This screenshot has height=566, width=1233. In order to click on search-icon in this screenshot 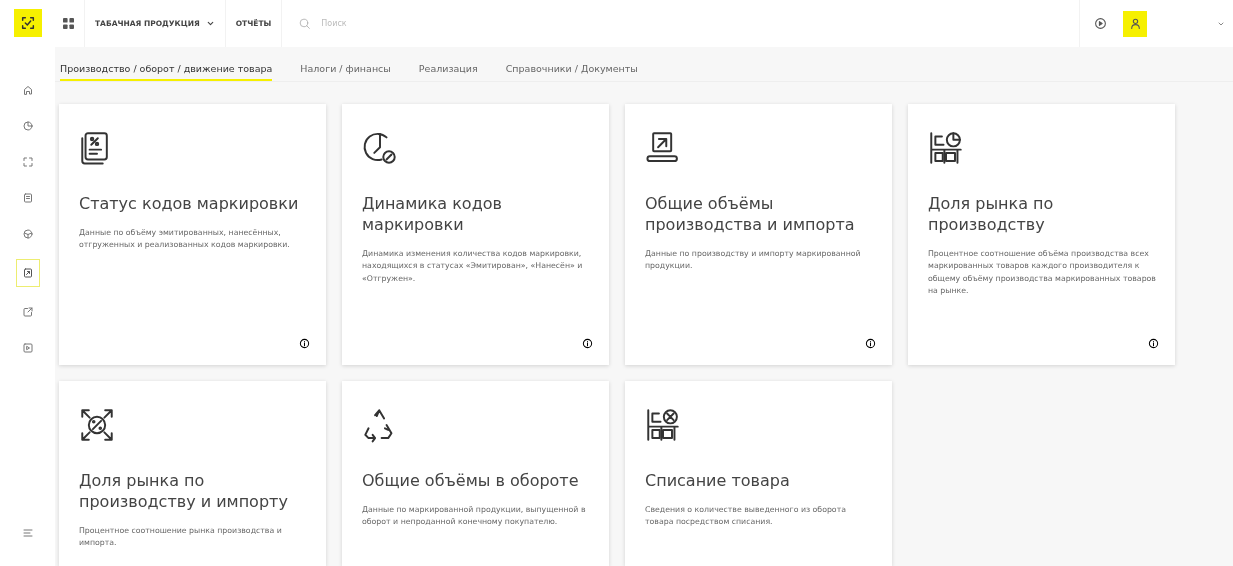, I will do `click(305, 23)`.